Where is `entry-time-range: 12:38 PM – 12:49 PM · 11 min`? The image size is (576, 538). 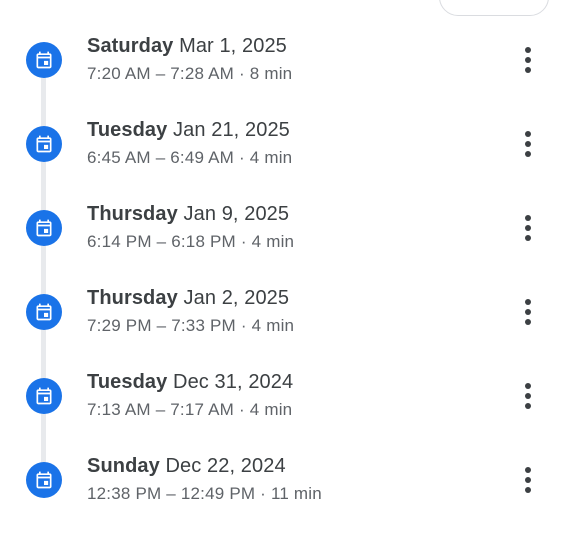
entry-time-range: 12:38 PM – 12:49 PM · 11 min is located at coordinates (204, 493).